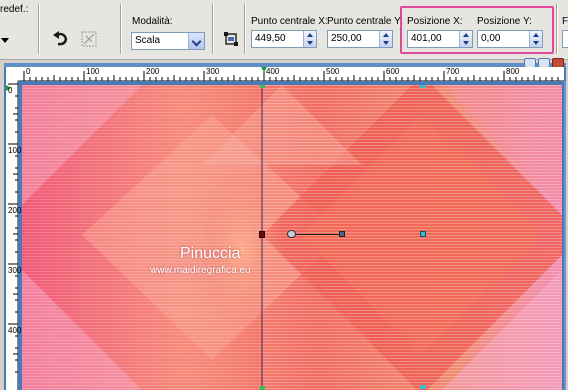  What do you see at coordinates (152, 21) in the screenshot?
I see `mode-label: Modalità:` at bounding box center [152, 21].